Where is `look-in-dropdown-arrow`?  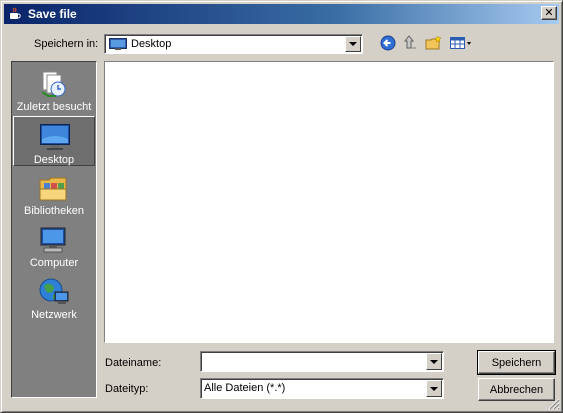 look-in-dropdown-arrow is located at coordinates (353, 44).